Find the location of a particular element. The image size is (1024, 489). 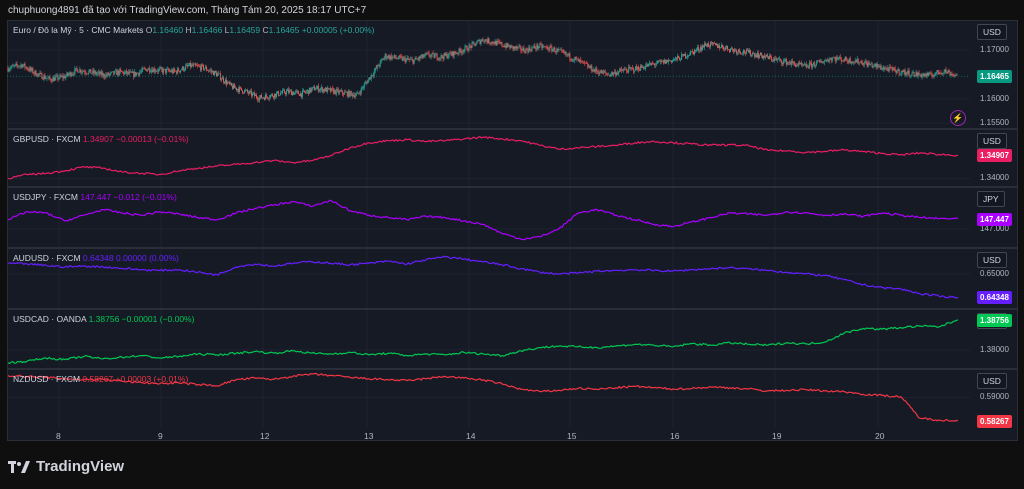

symbol-name: USDJPY · FXCM is located at coordinates (46, 197).